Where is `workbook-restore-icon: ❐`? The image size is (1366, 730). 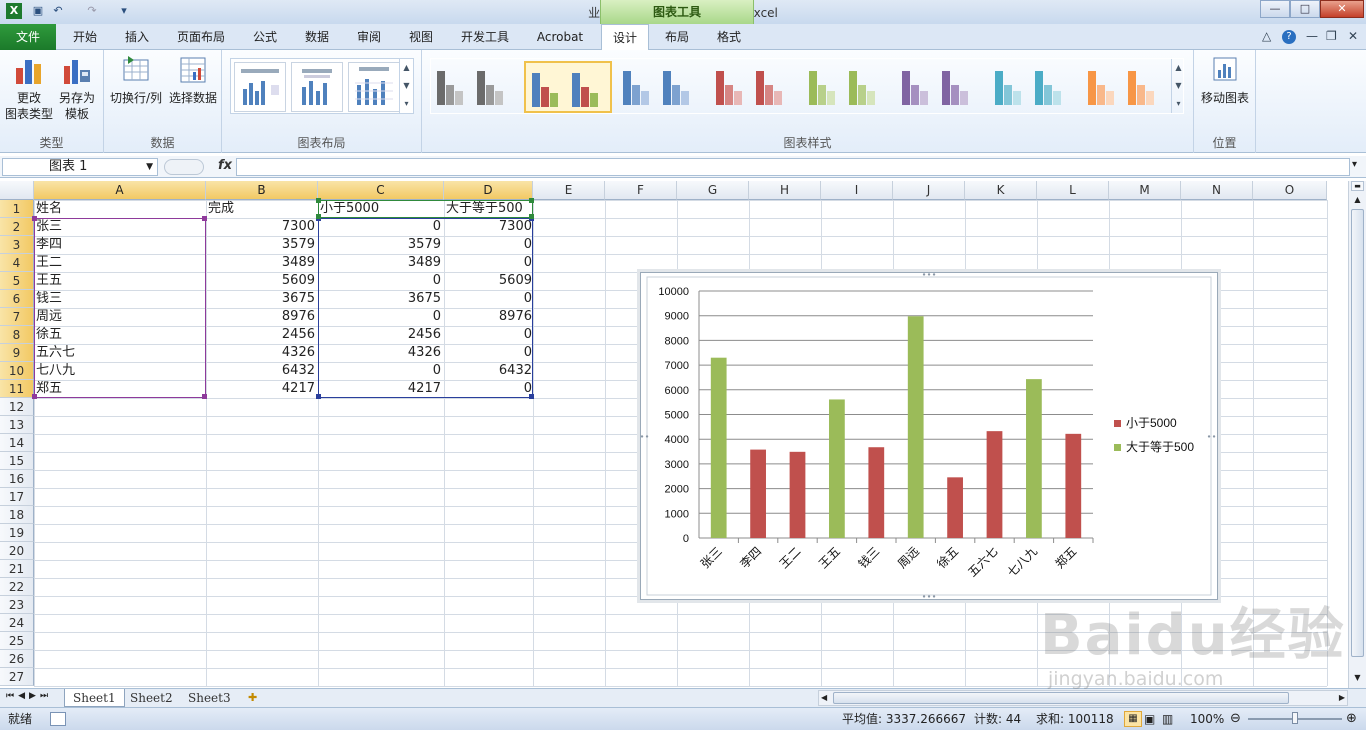 workbook-restore-icon: ❐ is located at coordinates (1331, 36).